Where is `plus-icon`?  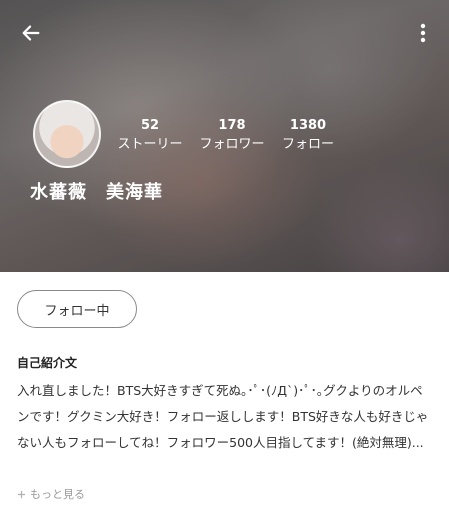
plus-icon is located at coordinates (21, 494).